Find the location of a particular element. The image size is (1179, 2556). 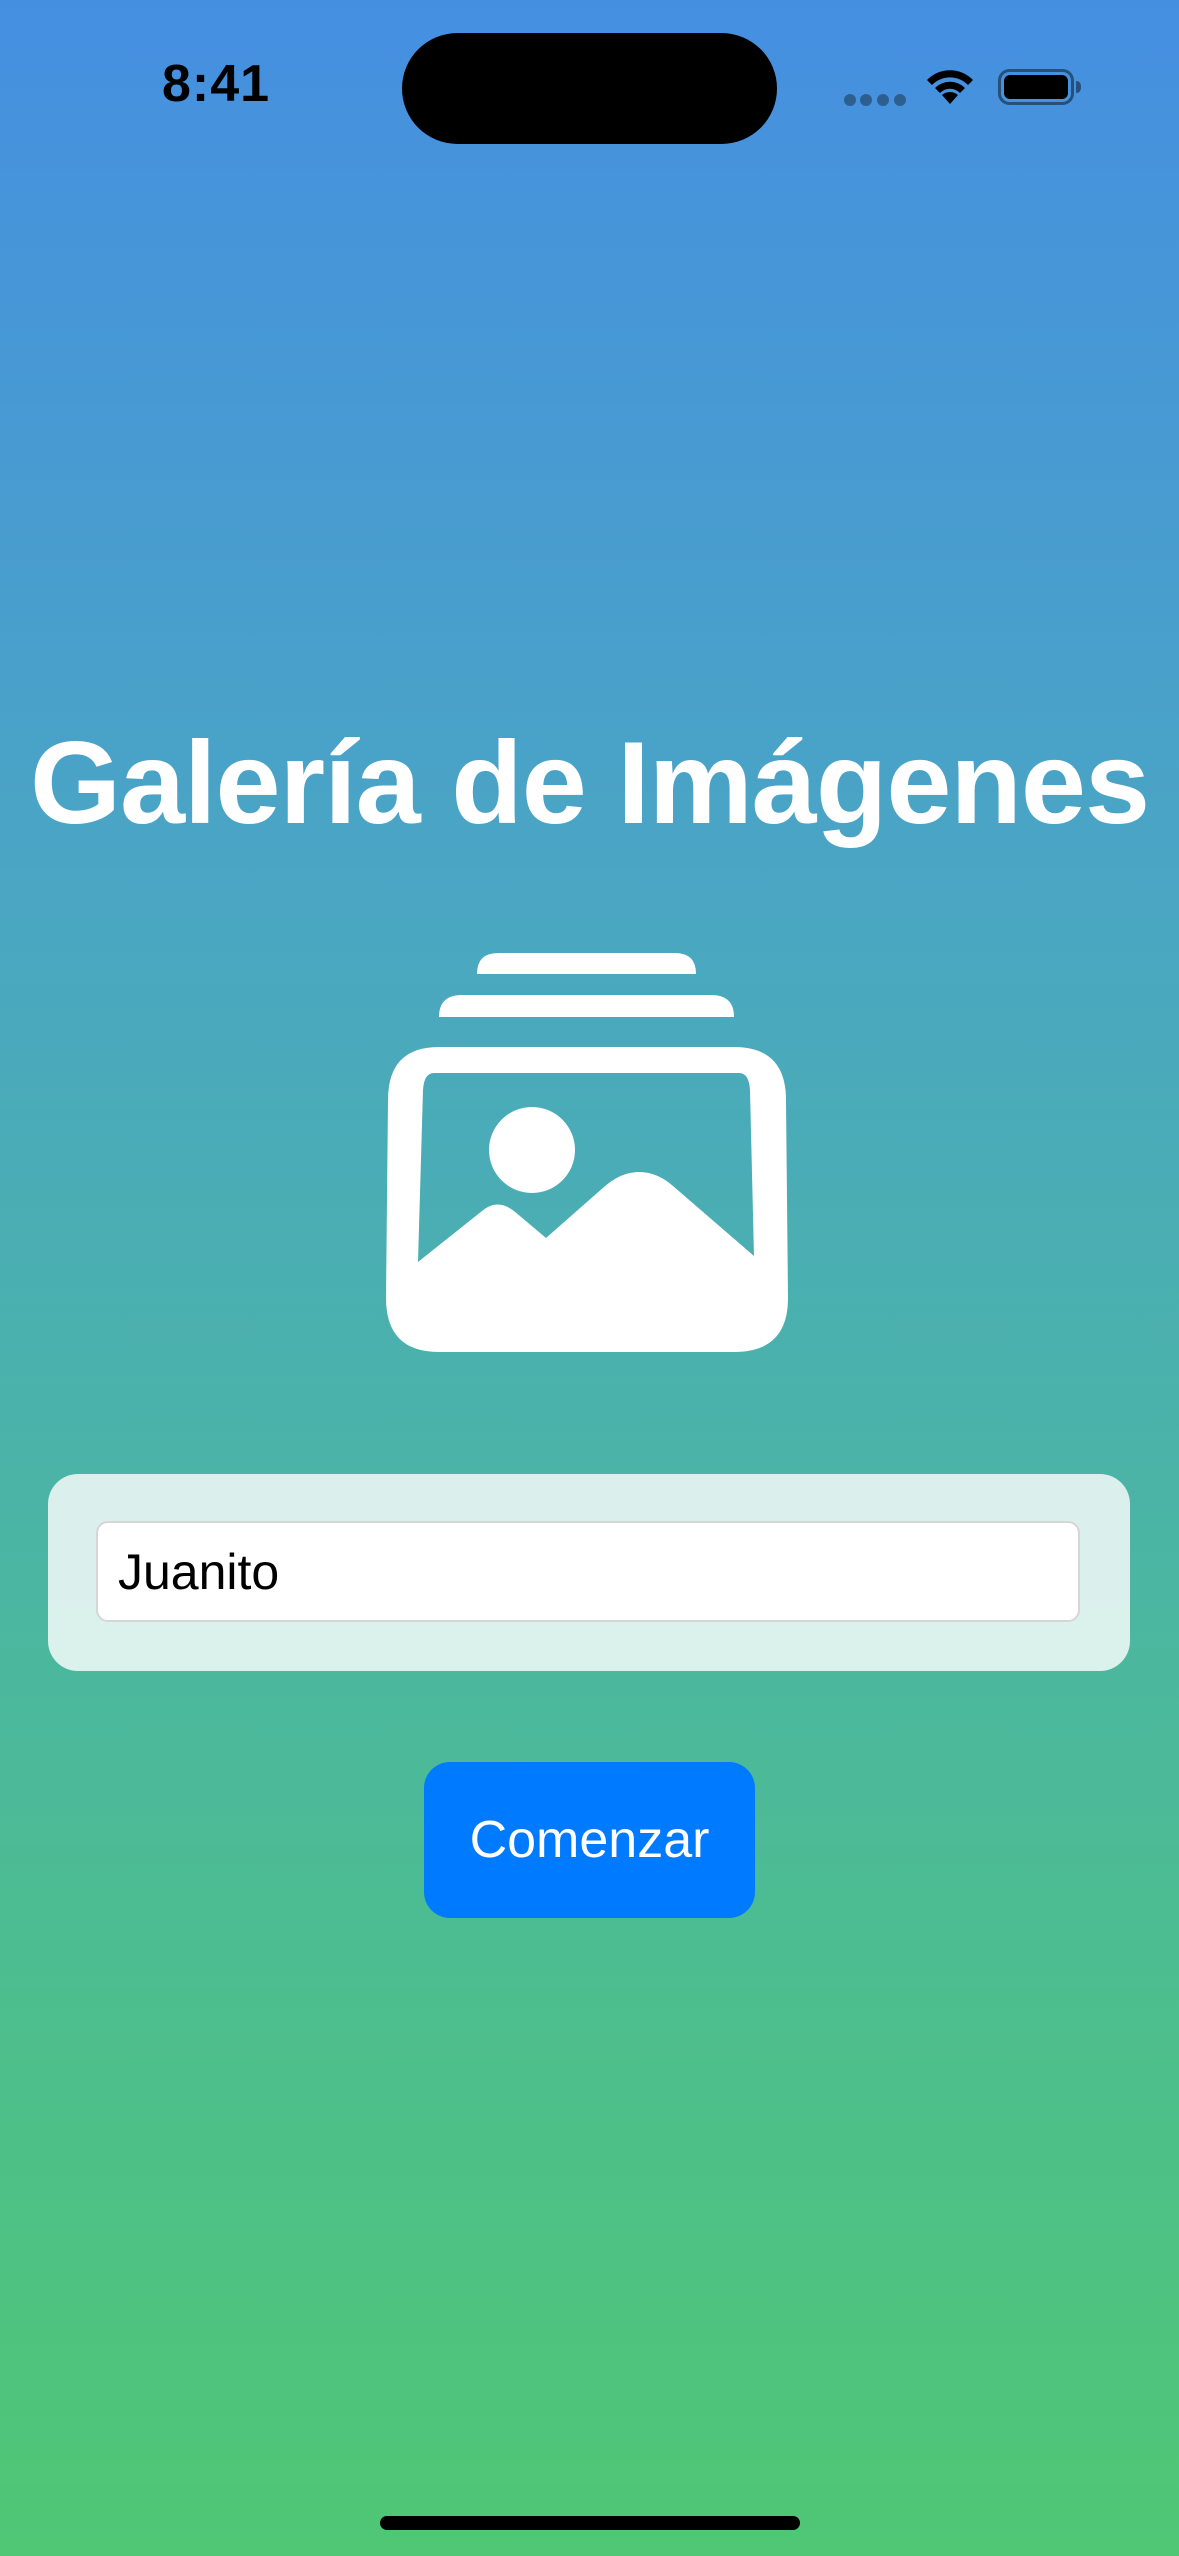

name-input-panel is located at coordinates (589, 1572).